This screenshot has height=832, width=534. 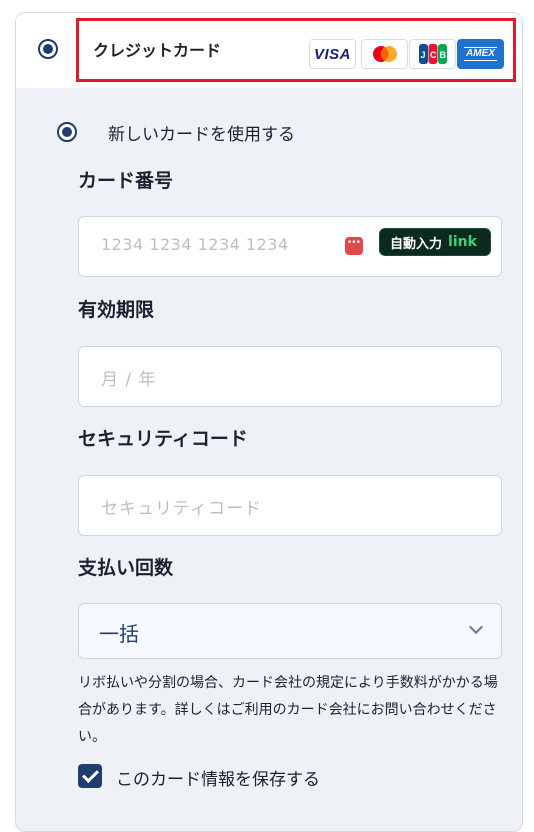 What do you see at coordinates (67, 132) in the screenshot?
I see `new-card-radio` at bounding box center [67, 132].